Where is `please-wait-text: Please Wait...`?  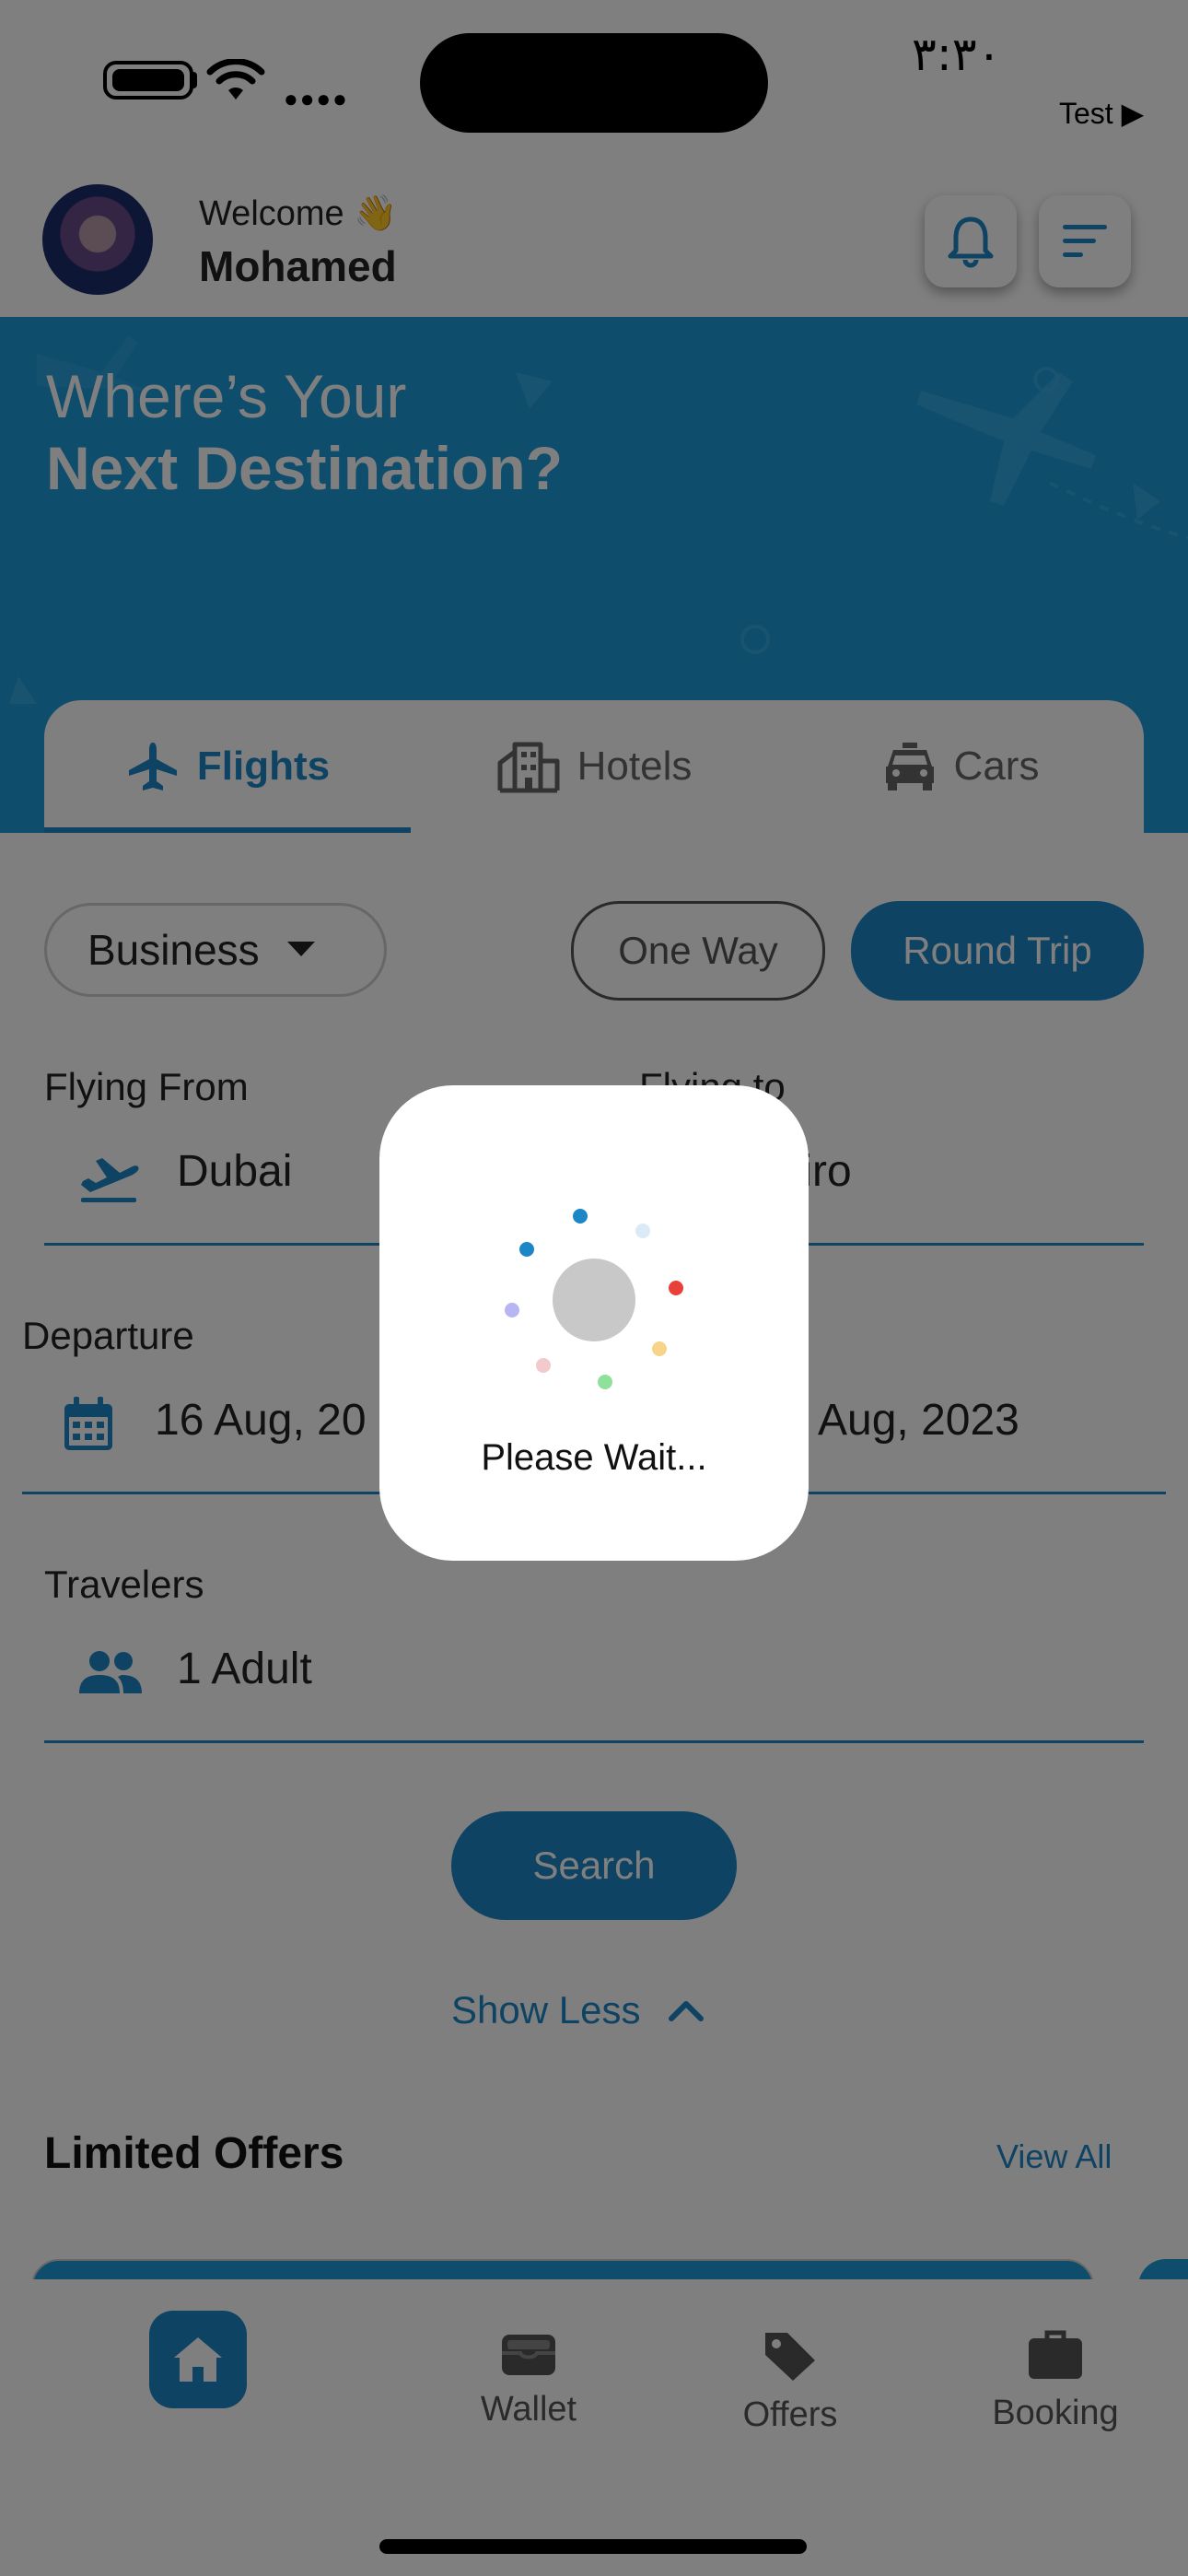
please-wait-text: Please Wait... is located at coordinates (594, 1457).